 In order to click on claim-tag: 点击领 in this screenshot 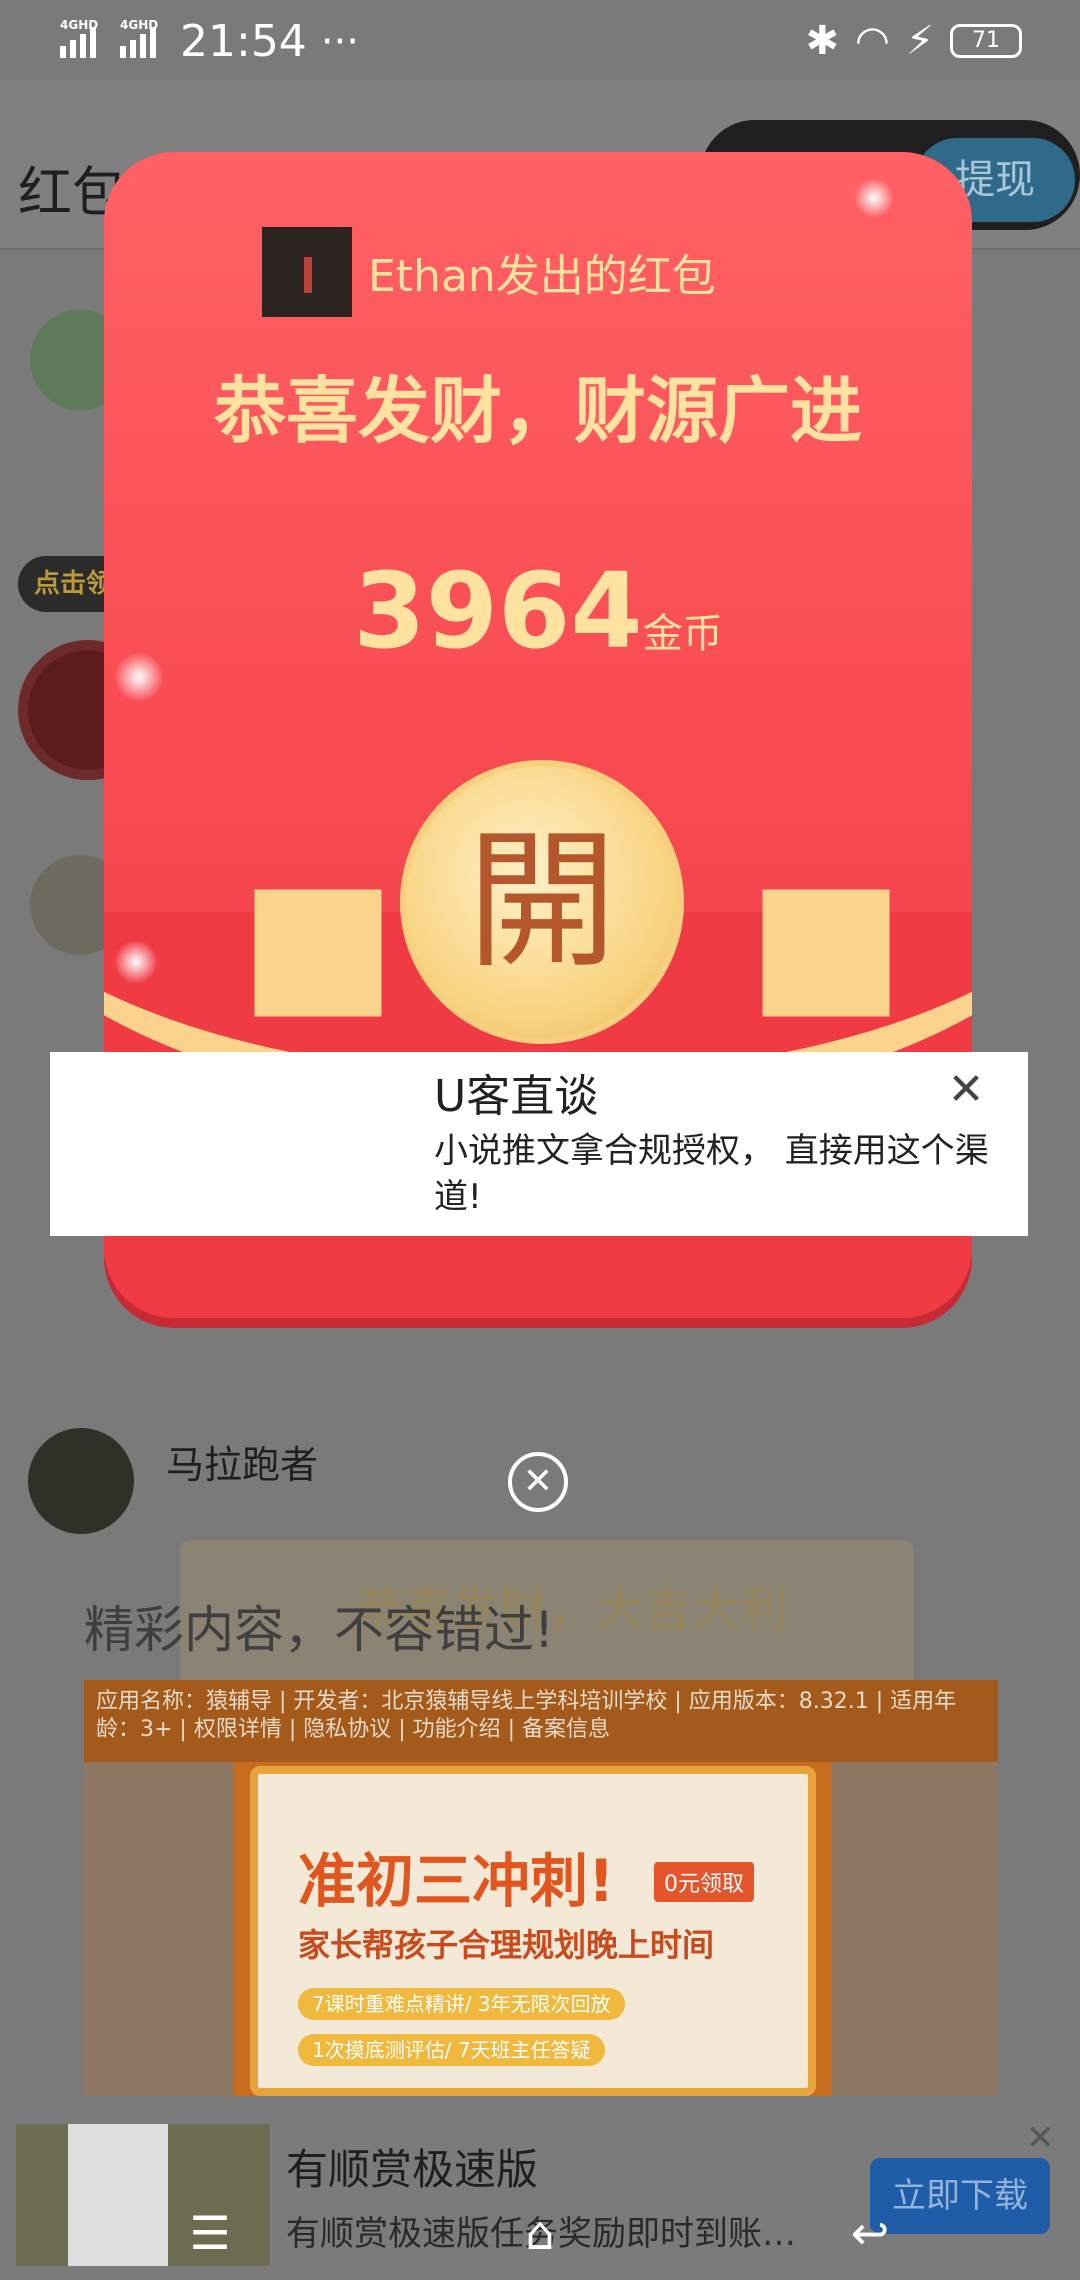, I will do `click(68, 584)`.